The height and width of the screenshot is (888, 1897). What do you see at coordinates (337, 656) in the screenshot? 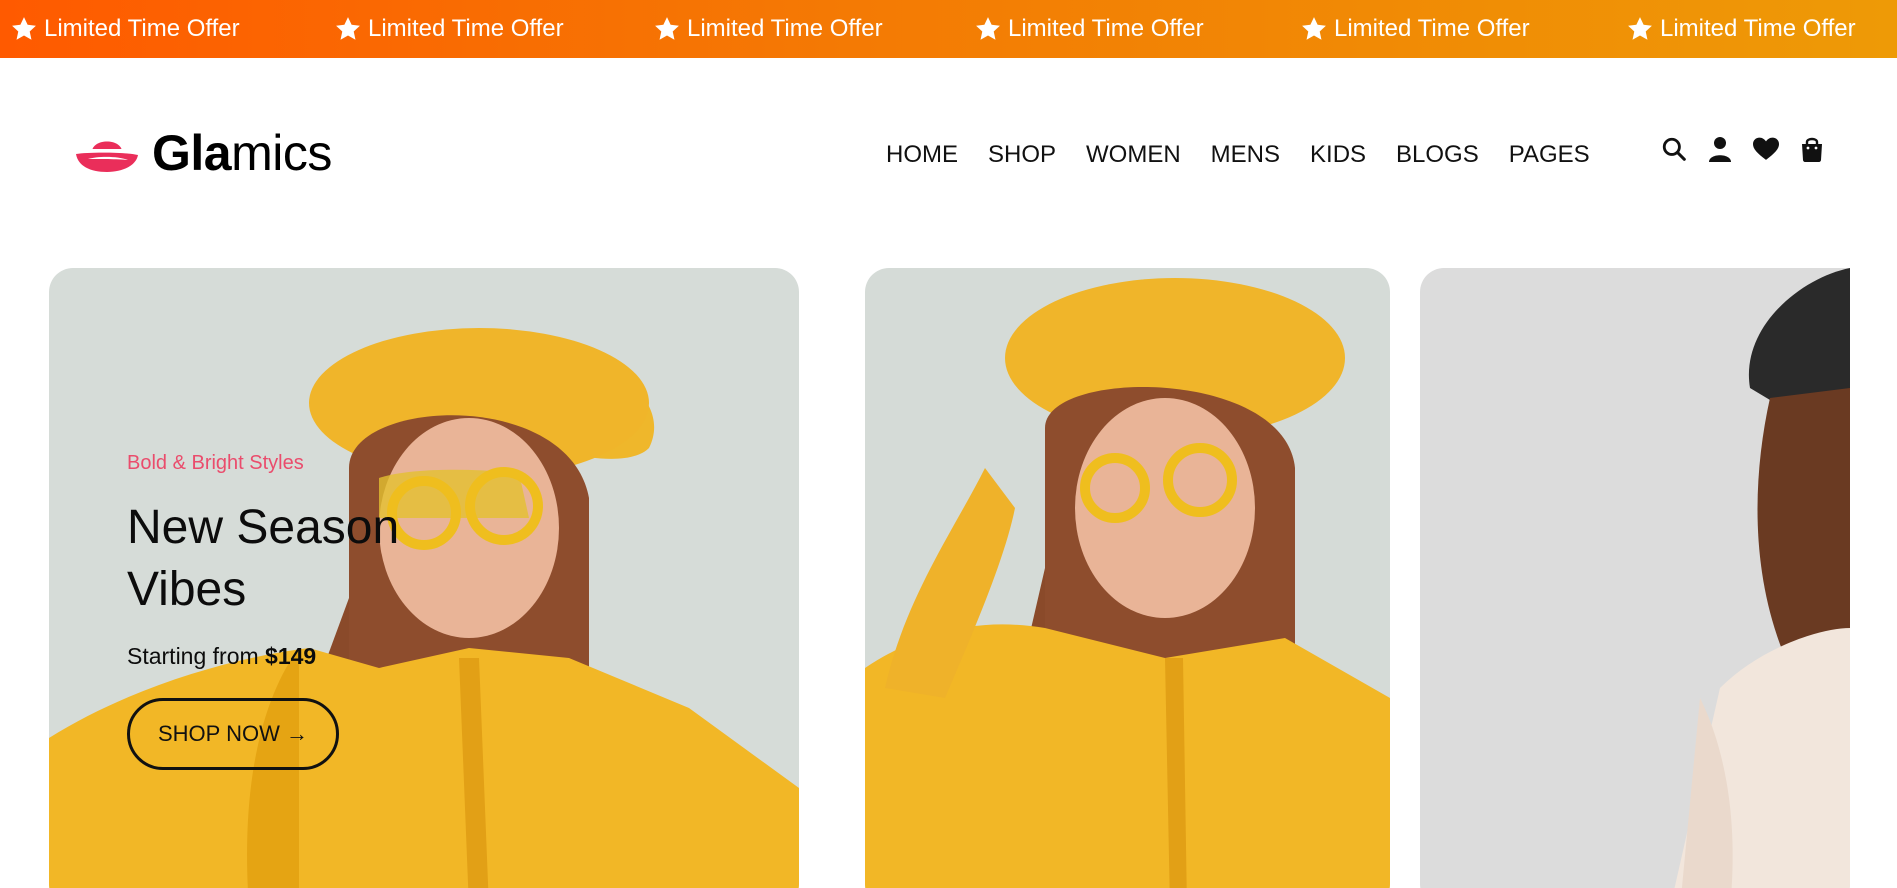
I see `hero-price: Starting from $149` at bounding box center [337, 656].